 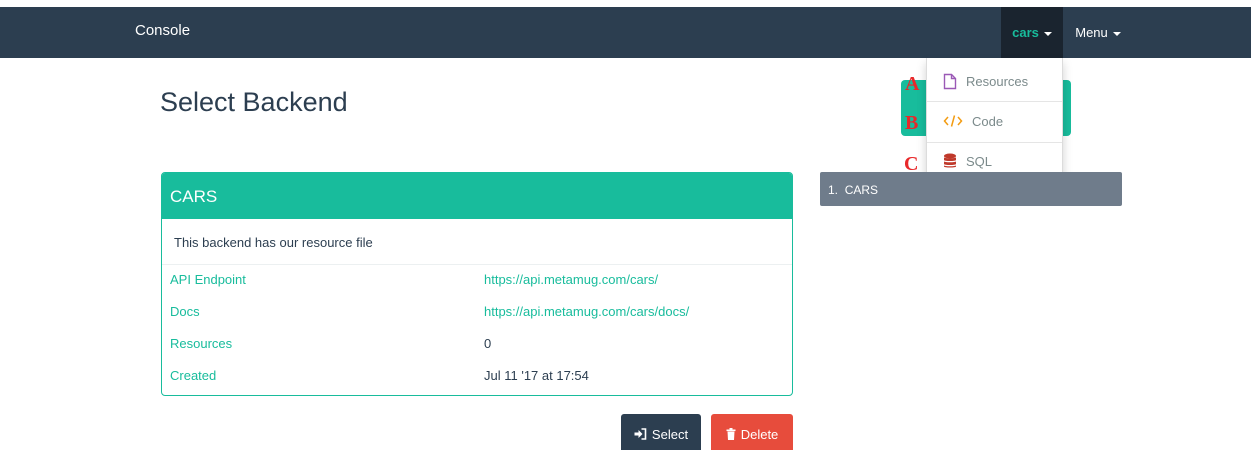 What do you see at coordinates (185, 311) in the screenshot?
I see `detail-key: Docs` at bounding box center [185, 311].